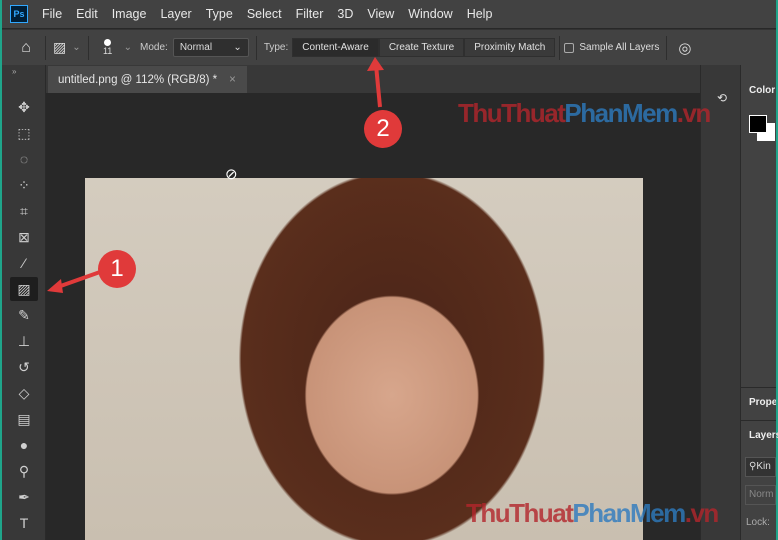 This screenshot has width=778, height=540. What do you see at coordinates (219, 14) in the screenshot?
I see `menu-type: Type` at bounding box center [219, 14].